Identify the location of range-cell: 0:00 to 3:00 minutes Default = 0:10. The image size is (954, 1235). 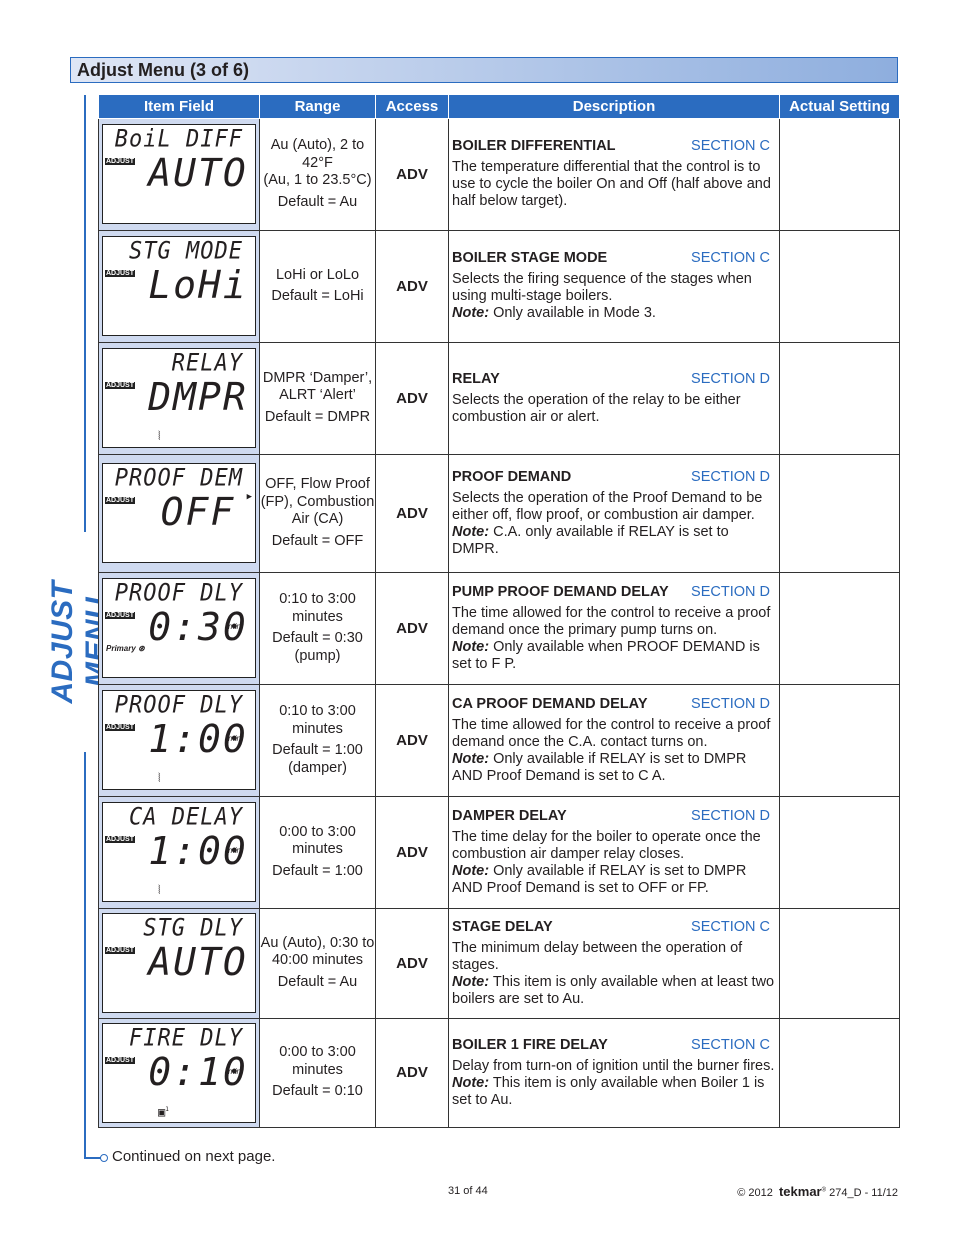
(317, 1072).